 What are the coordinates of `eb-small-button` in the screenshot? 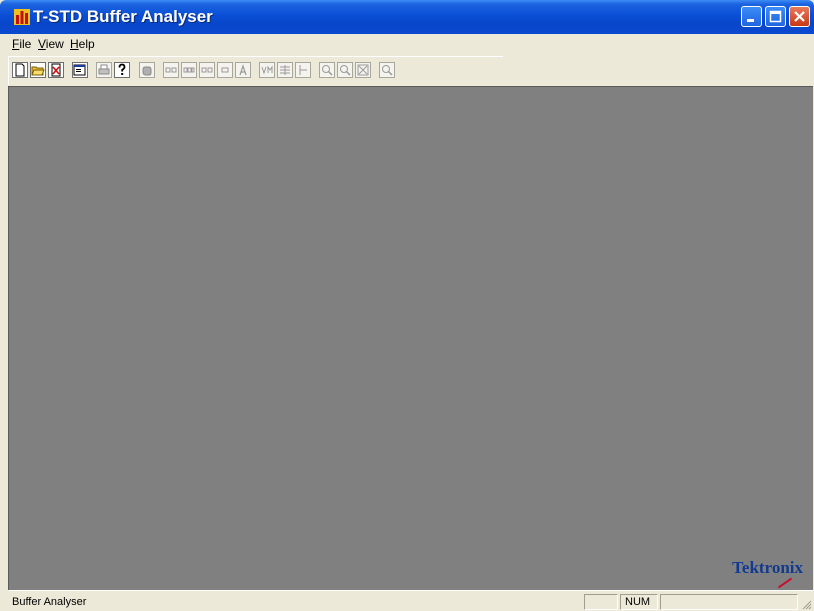 It's located at (225, 70).